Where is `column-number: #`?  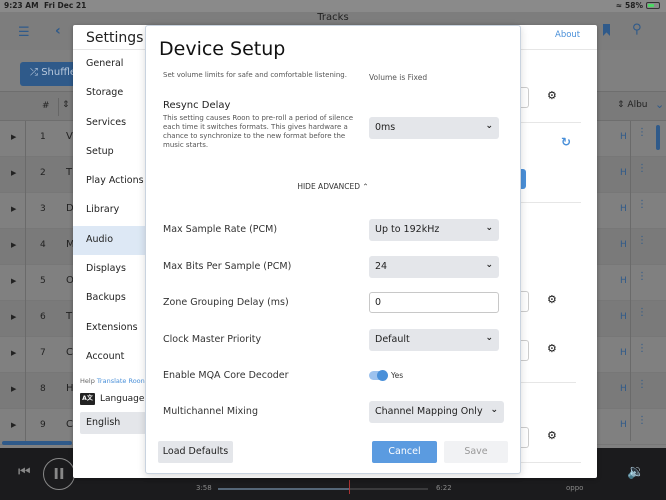
column-number: # is located at coordinates (46, 106).